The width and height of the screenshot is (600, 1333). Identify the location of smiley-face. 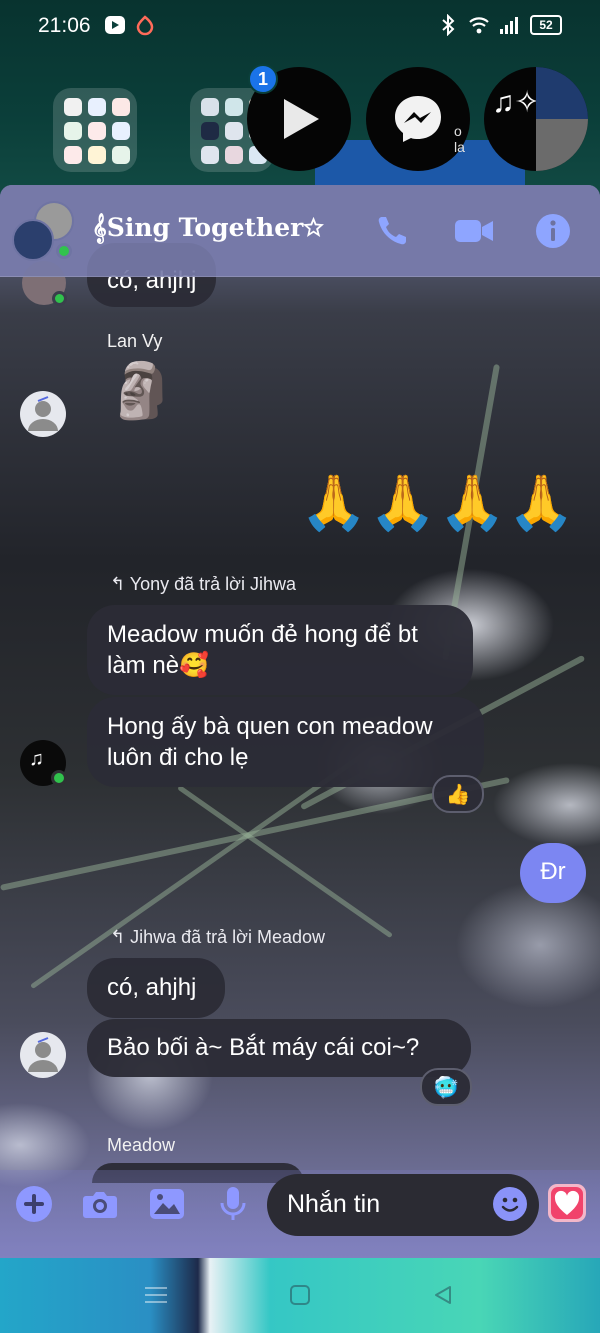
(510, 1204).